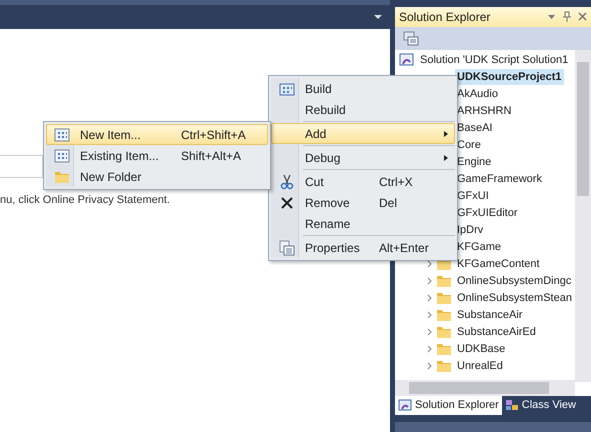 The width and height of the screenshot is (591, 432). What do you see at coordinates (514, 298) in the screenshot?
I see `tree-item: OnlineSubsystemStean` at bounding box center [514, 298].